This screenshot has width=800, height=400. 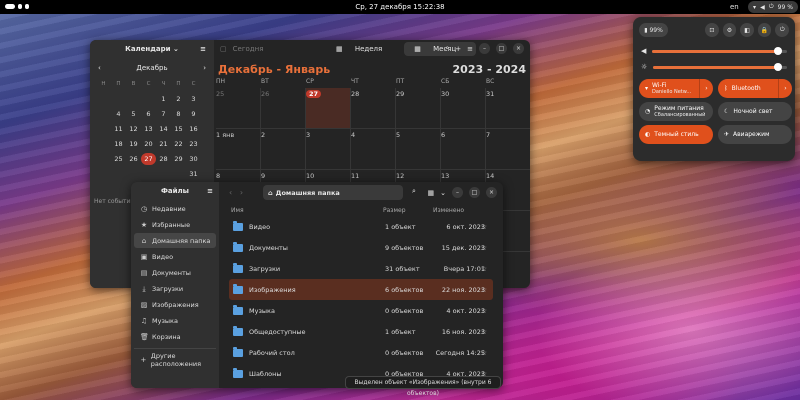 I want to click on bluetooth-toggle: ᛒ Bluetooth ›, so click(x=755, y=88).